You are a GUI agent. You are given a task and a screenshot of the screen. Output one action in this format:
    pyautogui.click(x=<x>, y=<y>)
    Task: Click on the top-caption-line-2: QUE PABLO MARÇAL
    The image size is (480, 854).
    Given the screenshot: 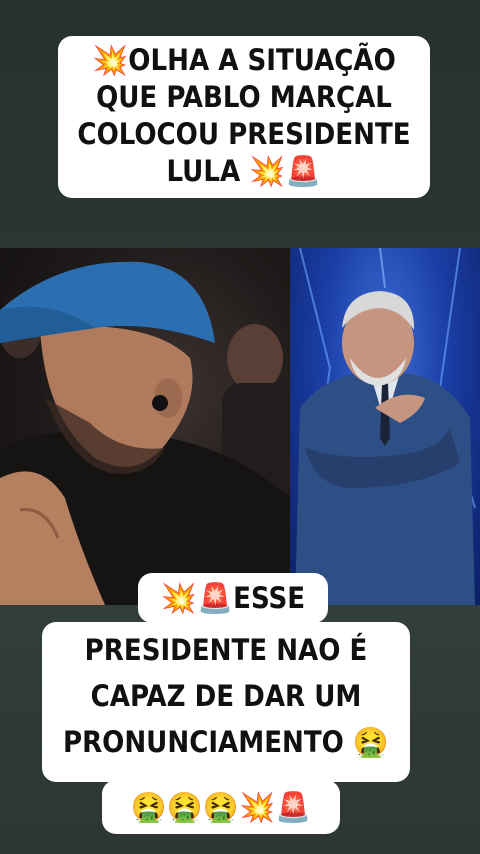 What is the action you would take?
    pyautogui.click(x=244, y=97)
    